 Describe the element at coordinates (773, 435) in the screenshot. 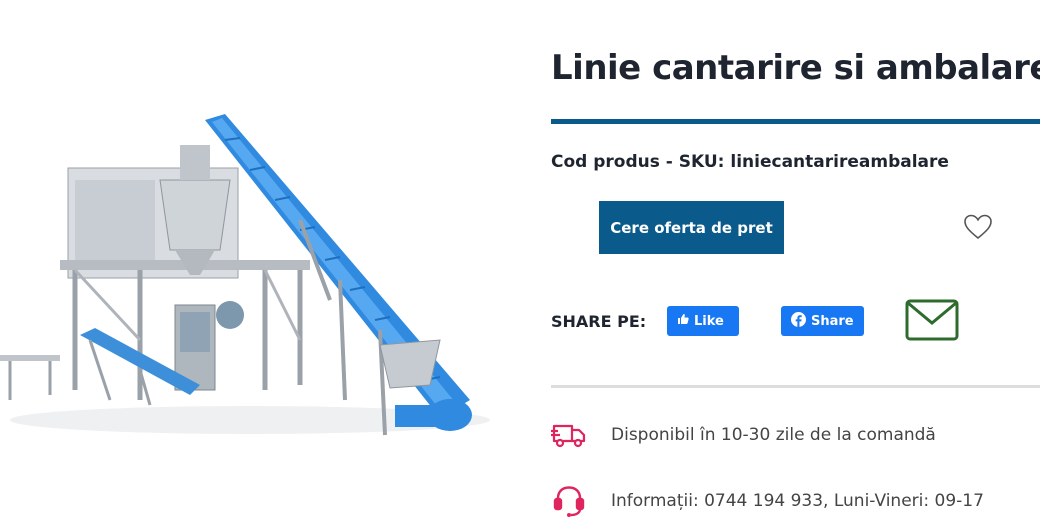

I see `availability-text: Disponibil în 10-30 zile de la comandă` at that location.